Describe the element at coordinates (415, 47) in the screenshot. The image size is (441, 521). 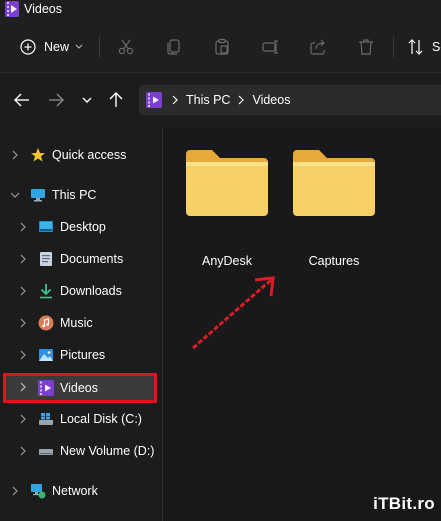
I see `sort-icon` at that location.